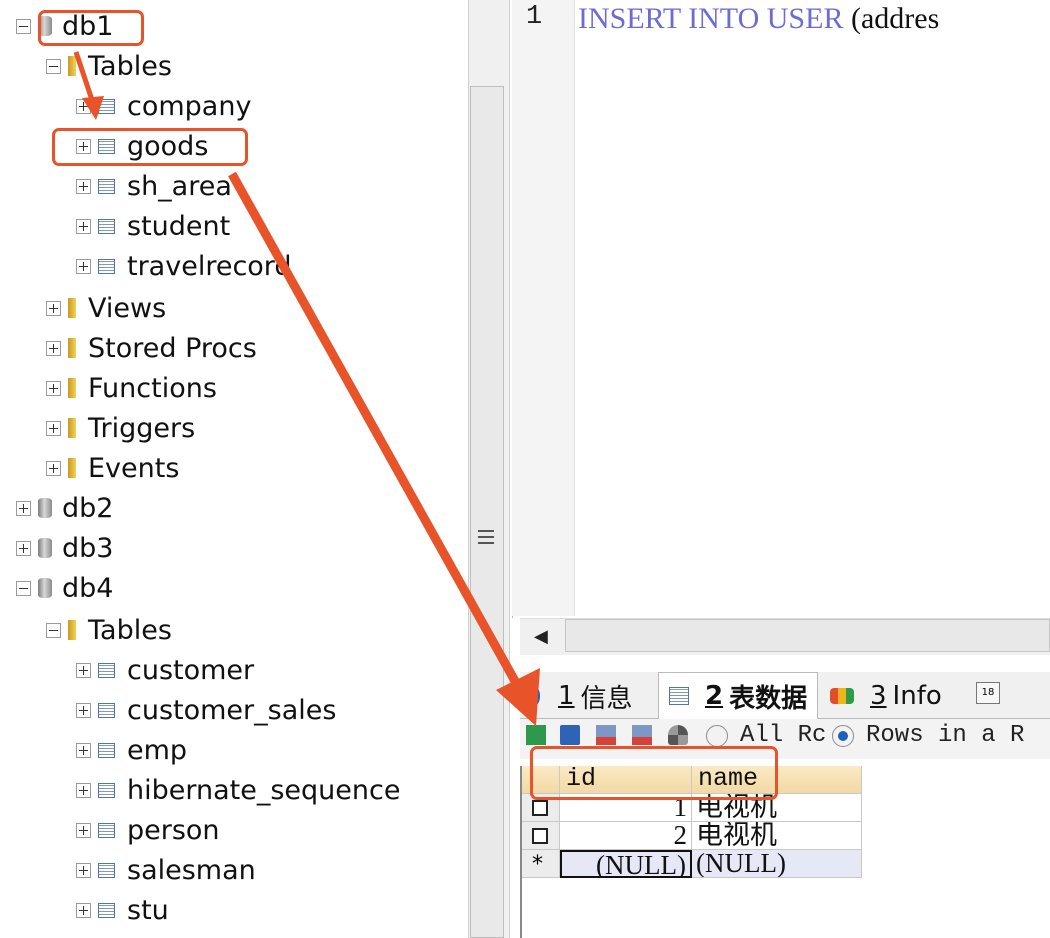  I want to click on arrowhead-goods, so click(93, 108).